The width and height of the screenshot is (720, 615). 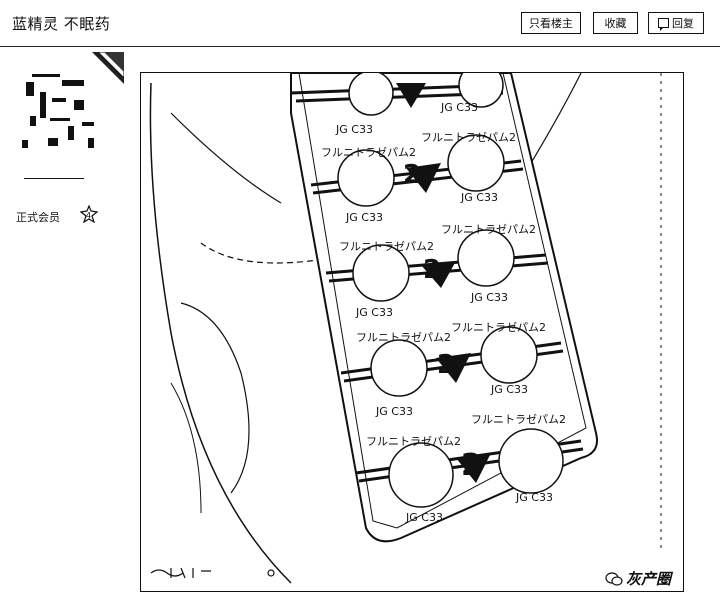 I want to click on sidebar-divider, so click(x=54, y=178).